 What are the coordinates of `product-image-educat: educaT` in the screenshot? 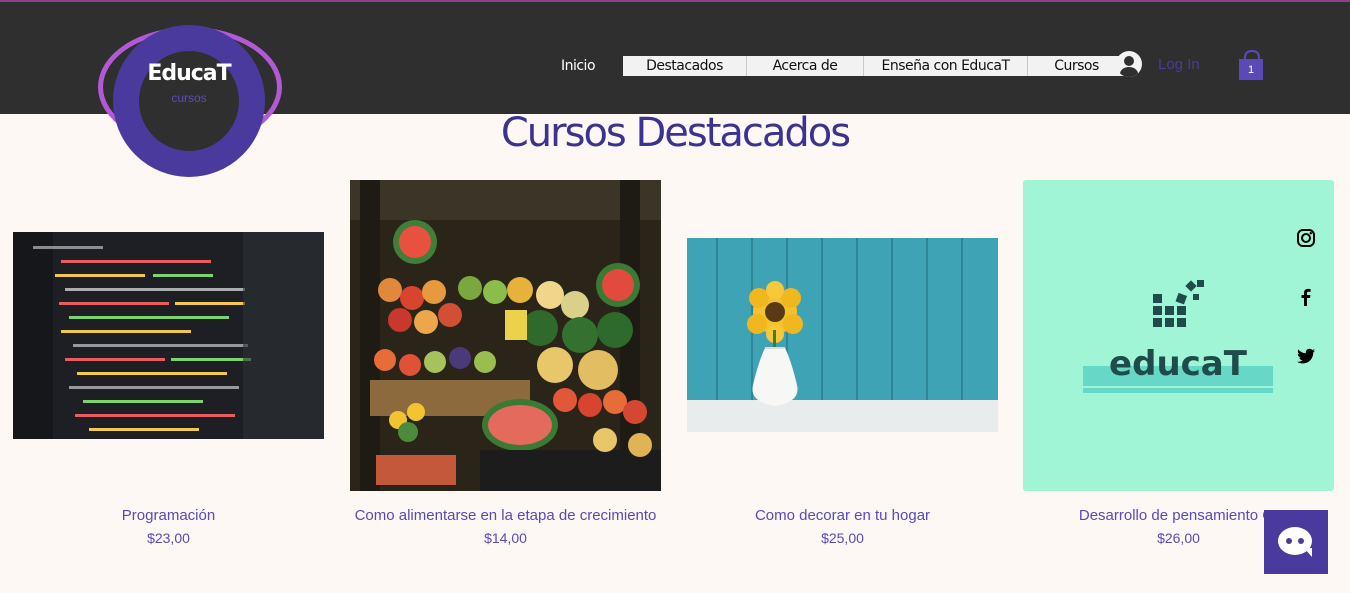 It's located at (1178, 335).